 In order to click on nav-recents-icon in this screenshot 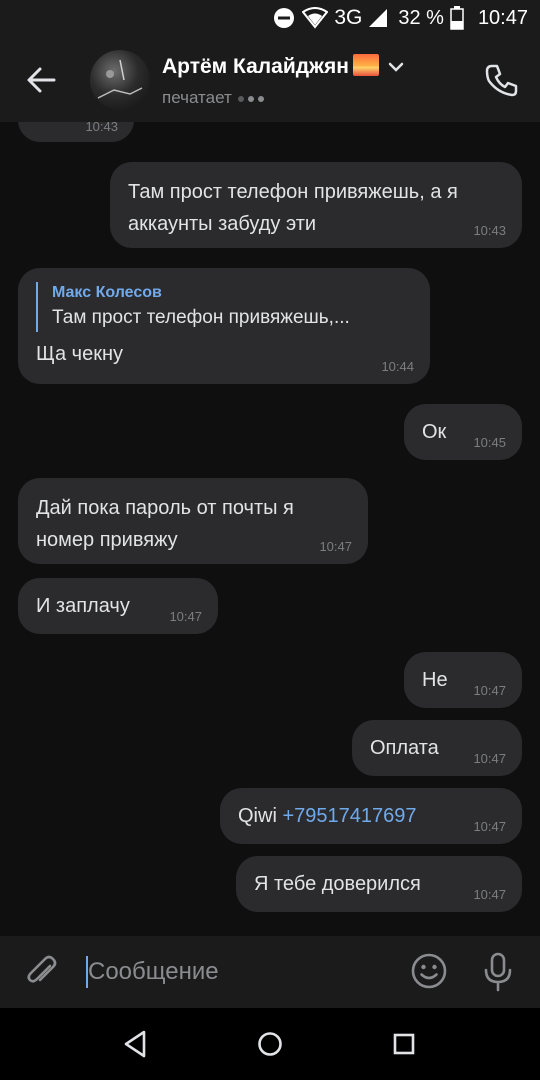, I will do `click(404, 1044)`.